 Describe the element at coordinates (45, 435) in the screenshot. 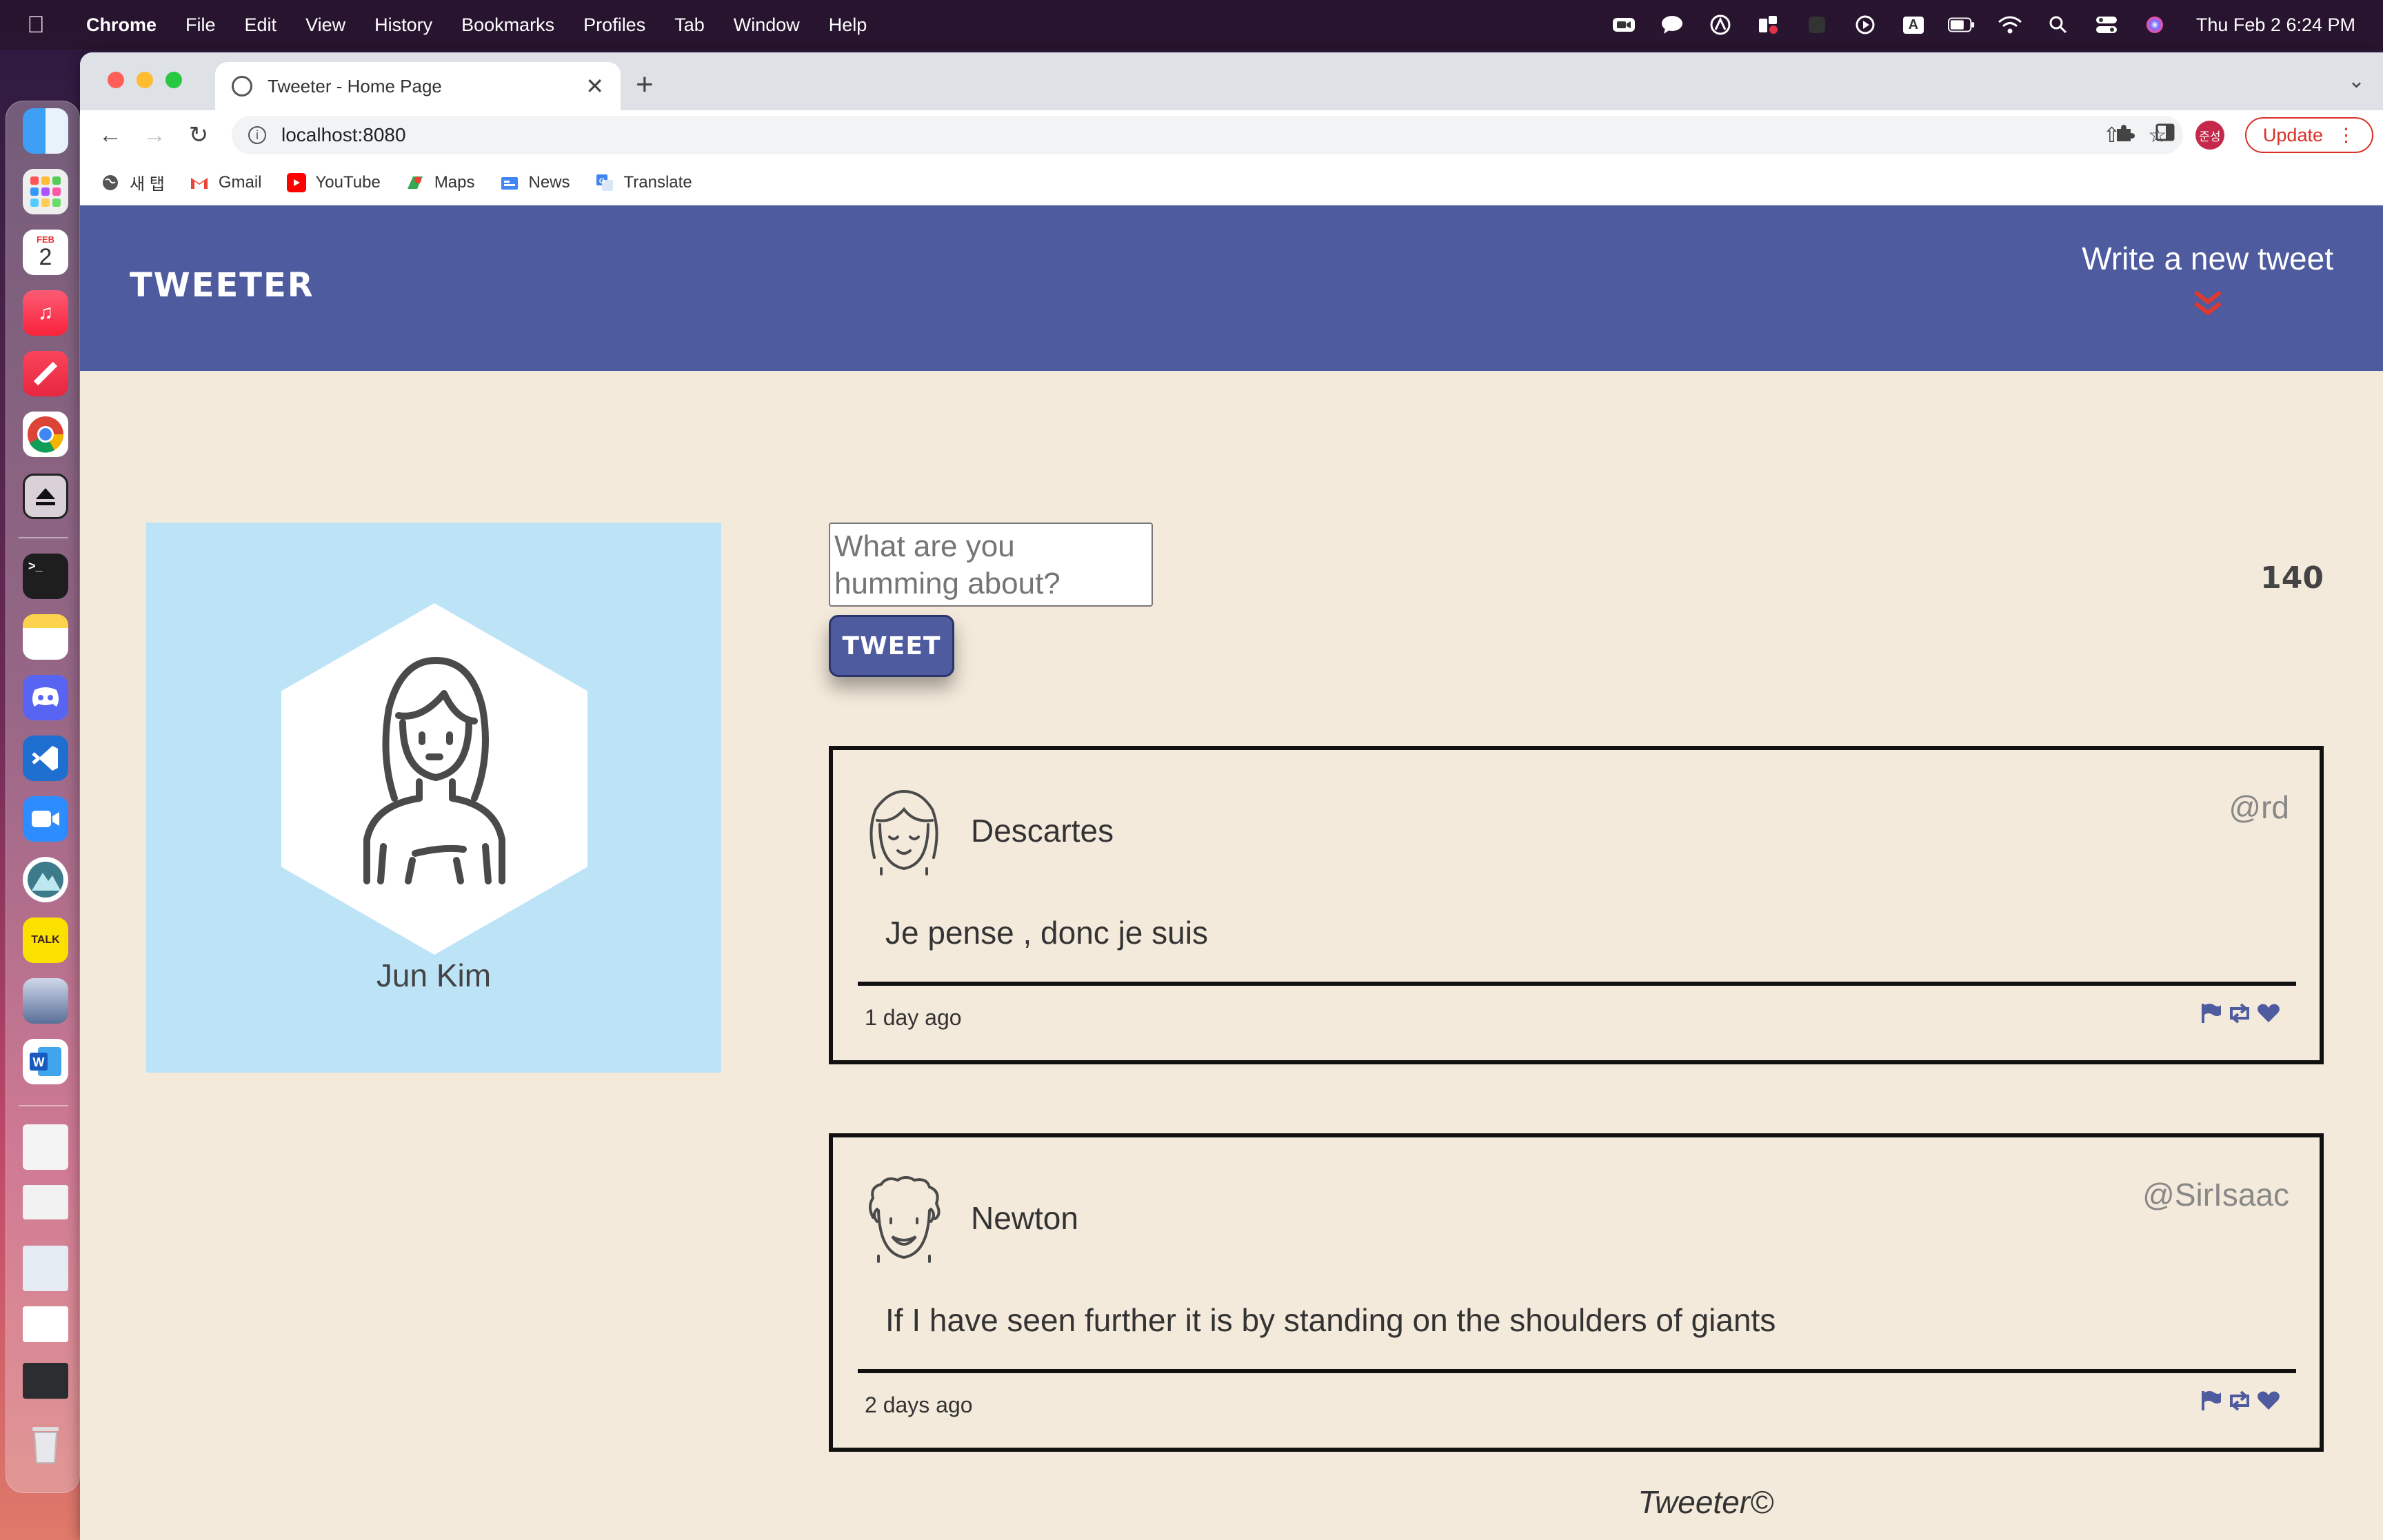

I see `chrome-icon` at that location.